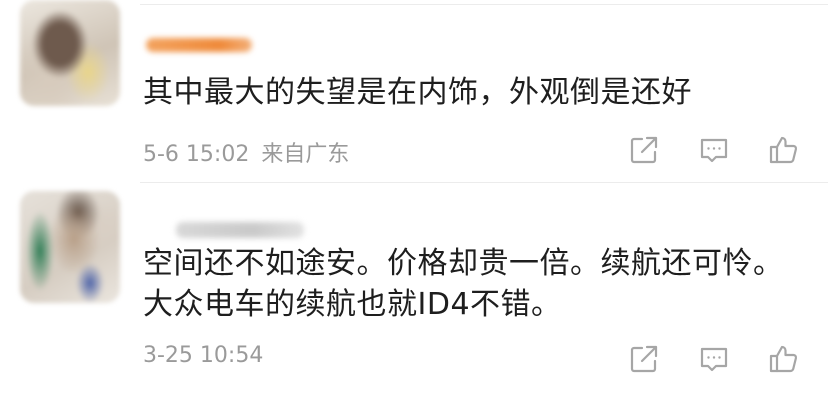 The width and height of the screenshot is (828, 407). I want to click on comment-date: 5-6 15:02, so click(196, 154).